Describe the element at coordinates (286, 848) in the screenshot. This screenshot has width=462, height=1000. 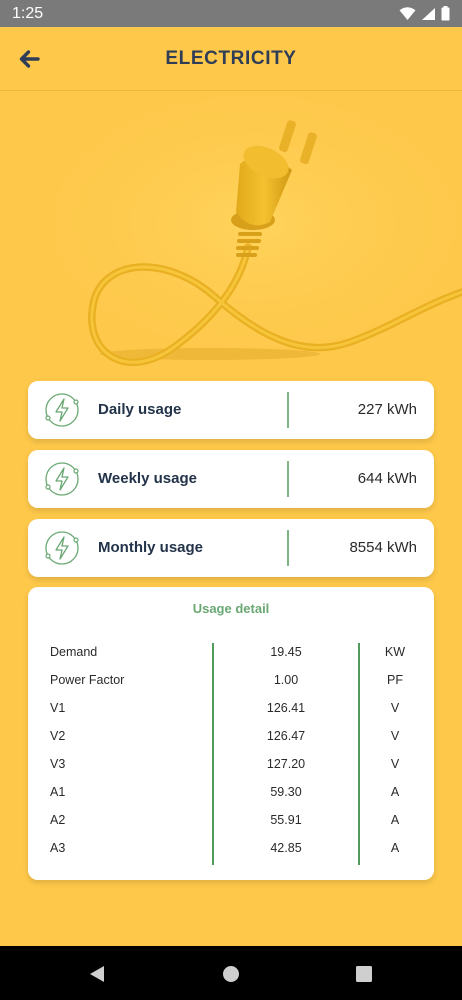
I see `row-value: 42.85` at that location.